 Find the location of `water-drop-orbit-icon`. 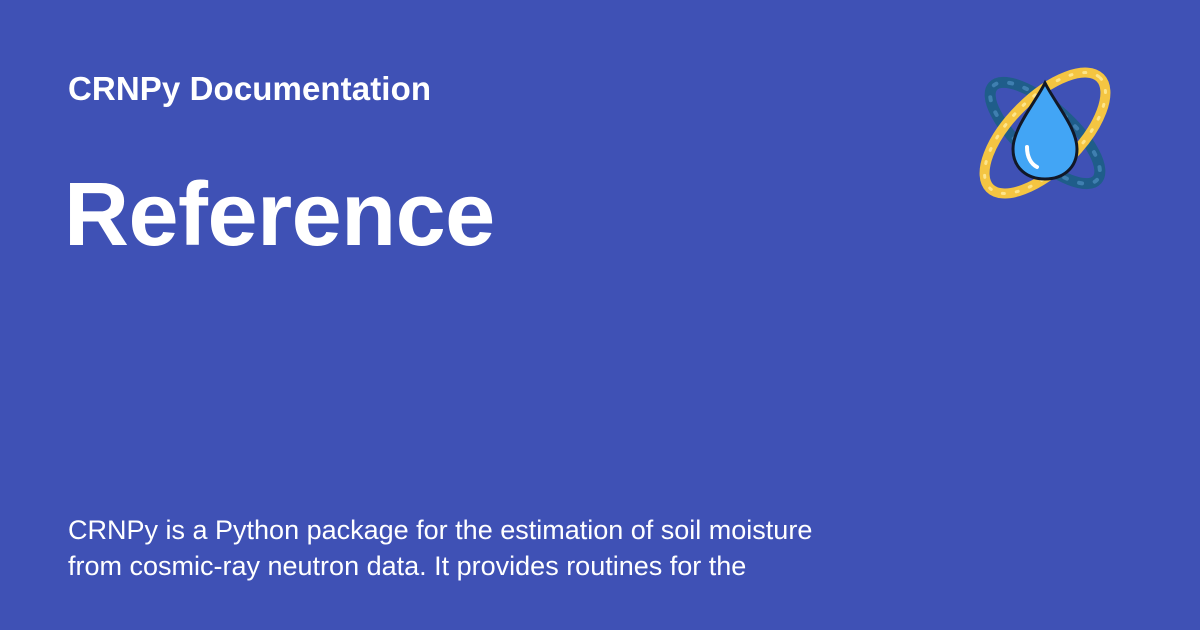

water-drop-orbit-icon is located at coordinates (1045, 132).